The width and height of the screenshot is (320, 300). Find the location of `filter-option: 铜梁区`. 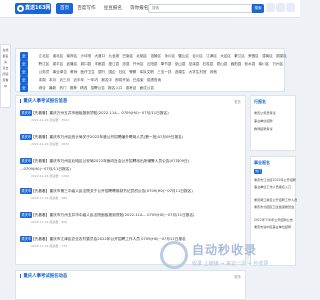

filter-option: 铜梁区 is located at coordinates (281, 56).